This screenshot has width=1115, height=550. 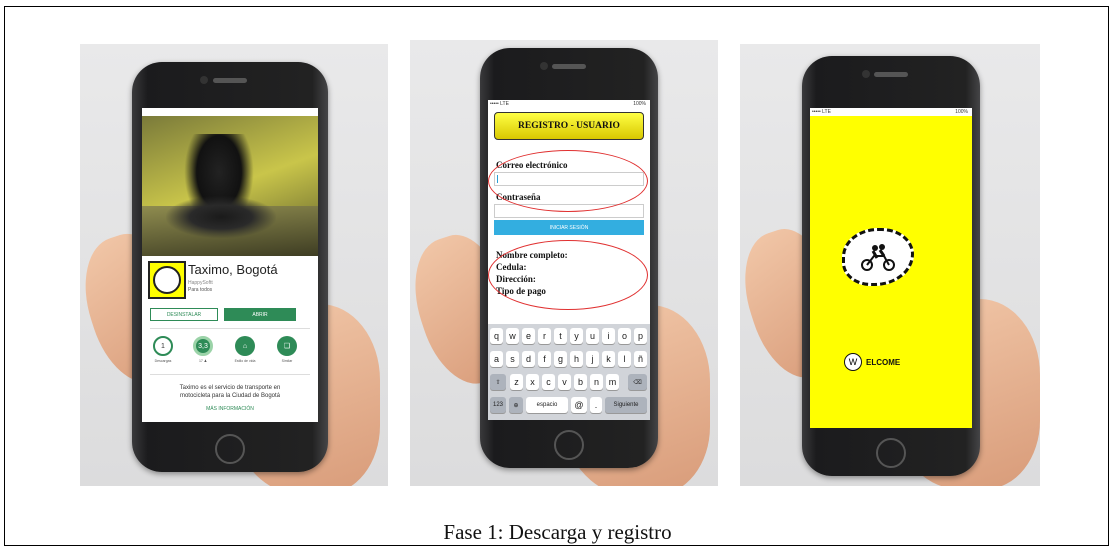 What do you see at coordinates (576, 336) in the screenshot?
I see `key-y: y` at bounding box center [576, 336].